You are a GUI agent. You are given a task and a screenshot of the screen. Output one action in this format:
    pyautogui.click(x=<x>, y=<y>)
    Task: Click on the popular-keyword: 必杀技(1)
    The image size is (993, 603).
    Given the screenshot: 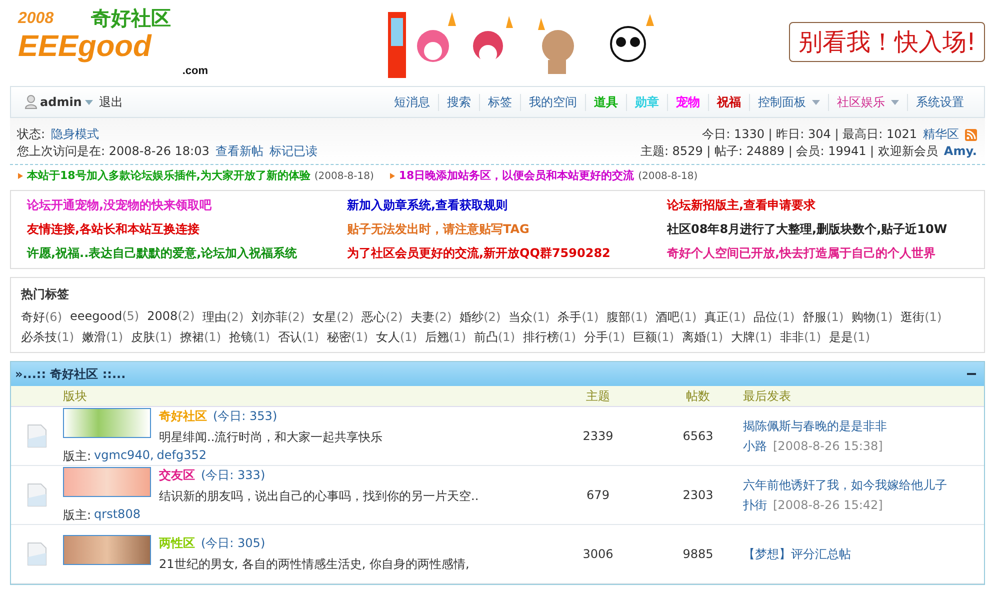 What is the action you would take?
    pyautogui.click(x=47, y=337)
    